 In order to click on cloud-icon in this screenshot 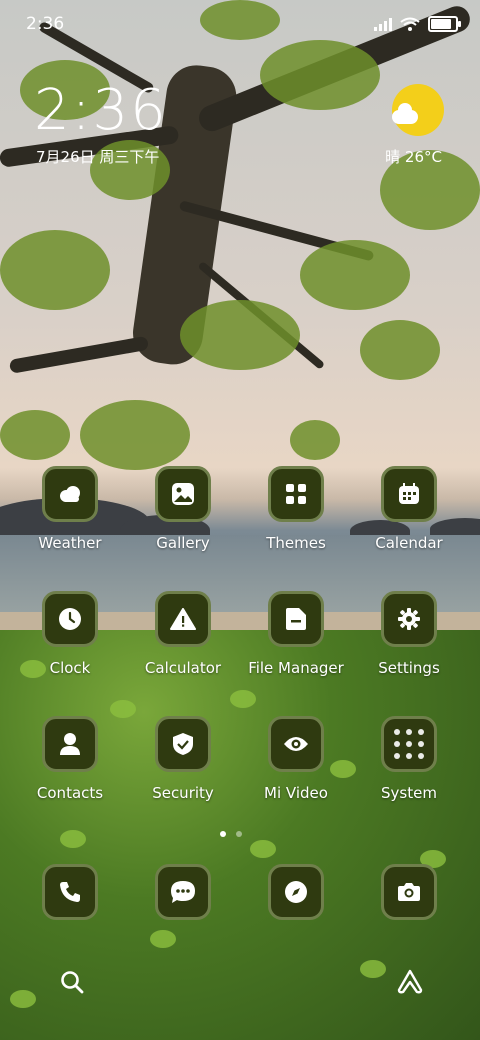, I will do `click(70, 494)`.